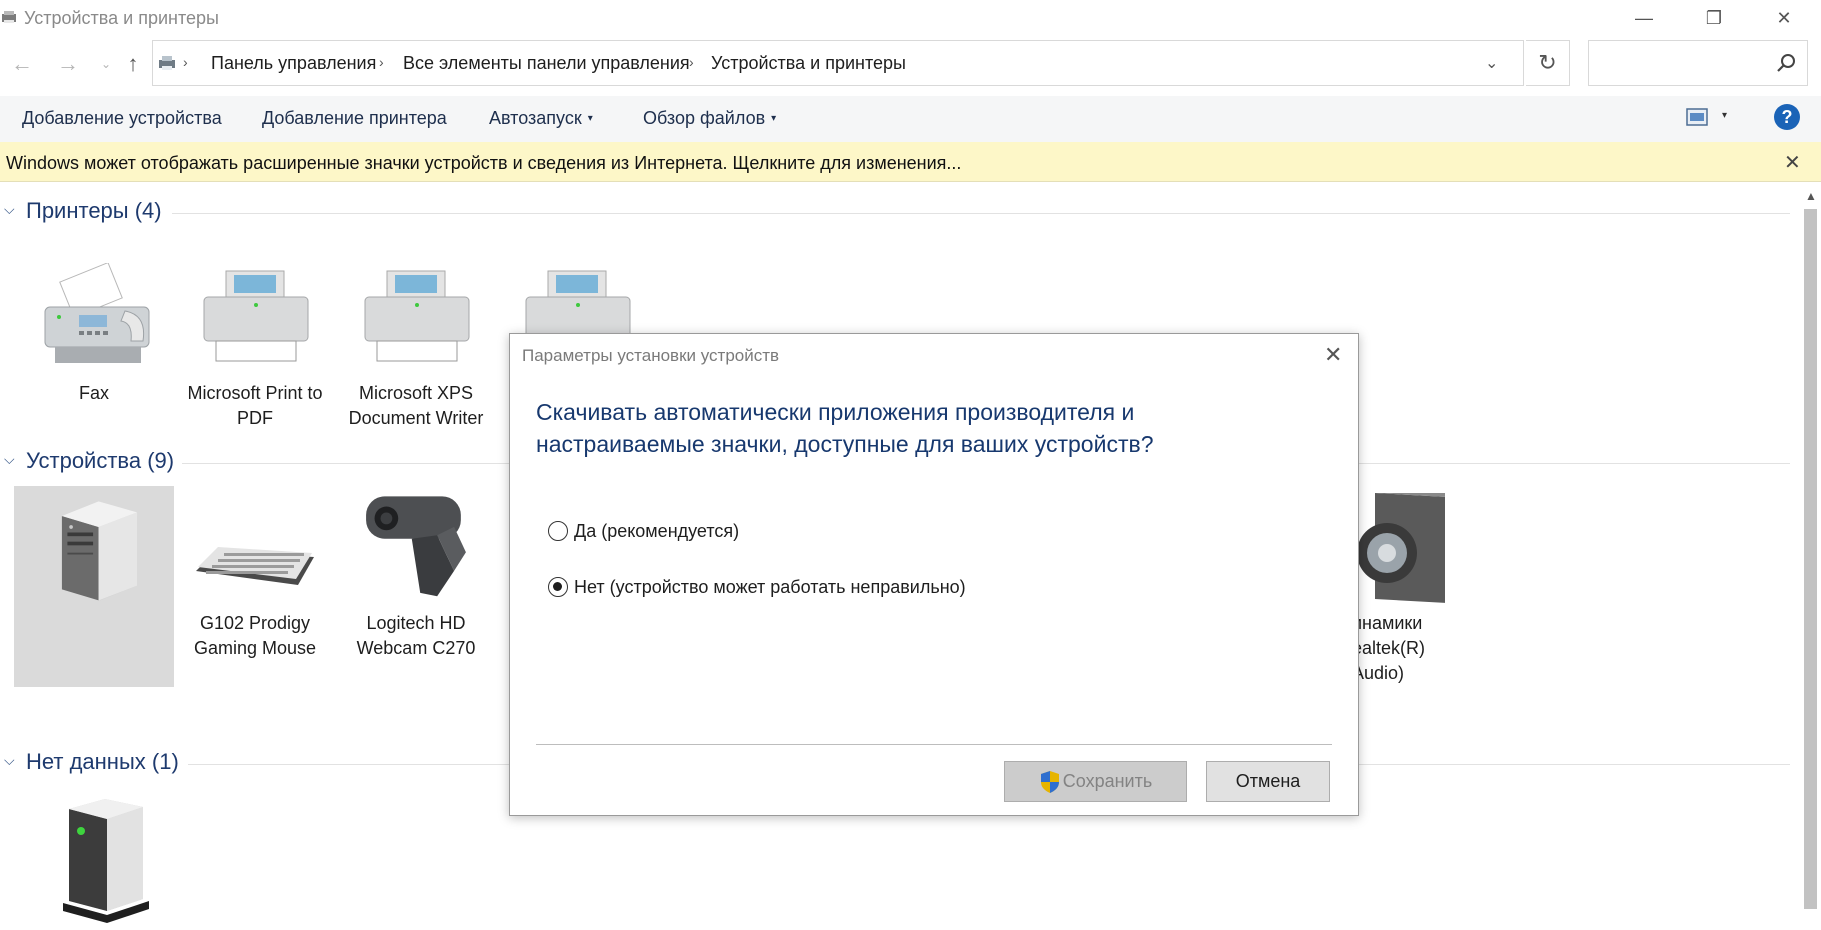 The height and width of the screenshot is (930, 1821). Describe the element at coordinates (416, 546) in the screenshot. I see `webcam-icon` at that location.